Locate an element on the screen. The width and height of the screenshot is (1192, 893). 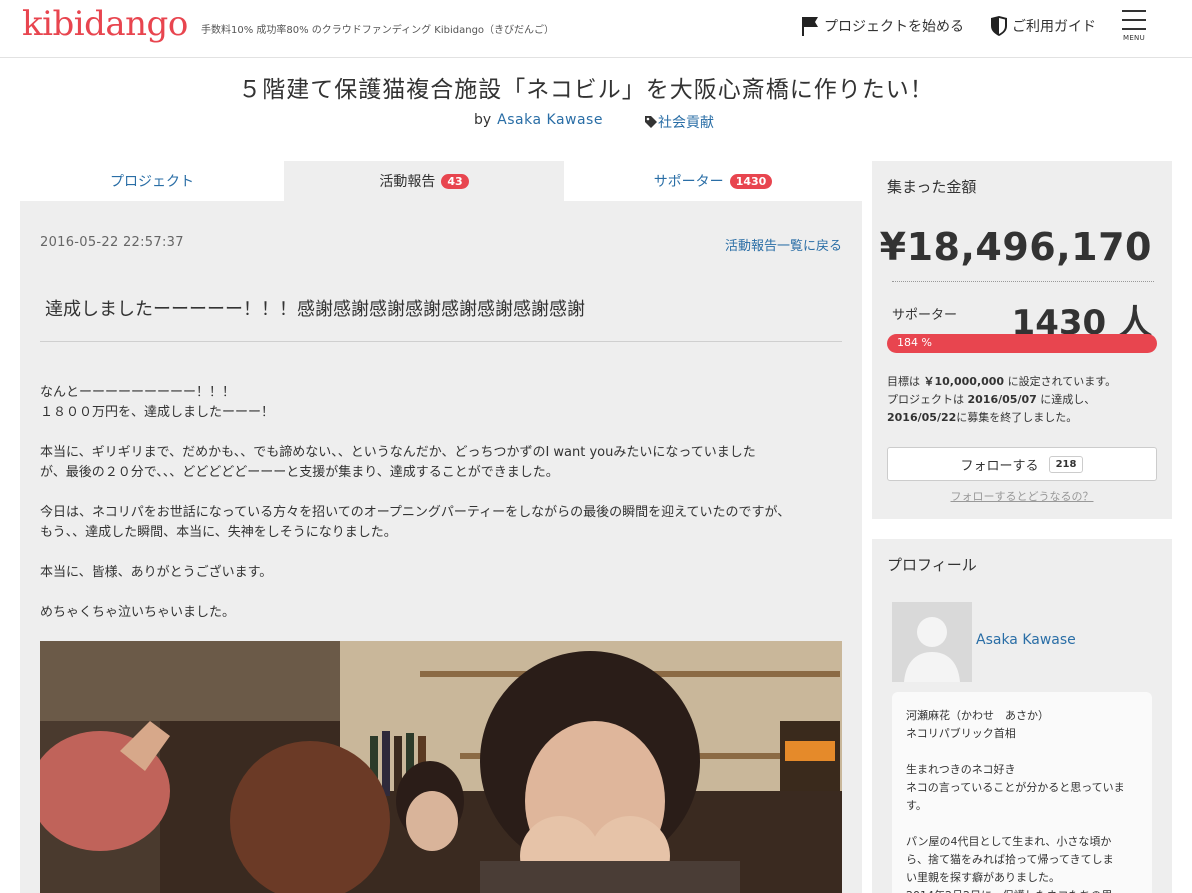
tab-activity-report-label: 活動報告 is located at coordinates (407, 182).